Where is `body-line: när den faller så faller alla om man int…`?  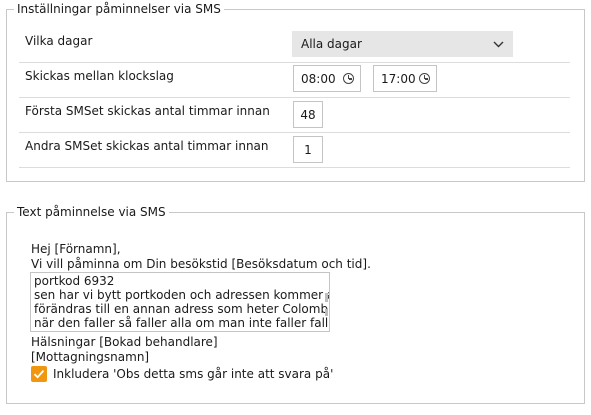
body-line: när den faller så faller alla om man int… is located at coordinates (182, 323).